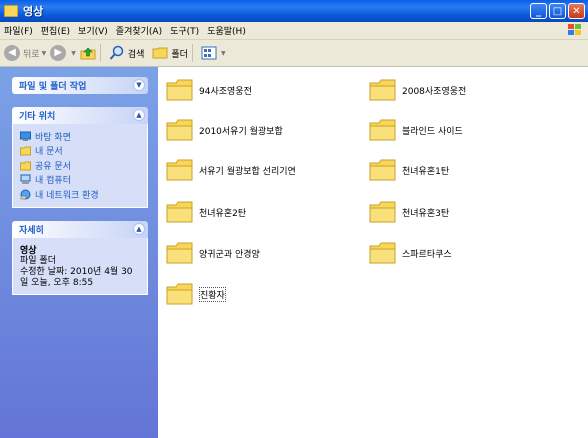  I want to click on place-shared-documents: 공유 문서, so click(80, 165).